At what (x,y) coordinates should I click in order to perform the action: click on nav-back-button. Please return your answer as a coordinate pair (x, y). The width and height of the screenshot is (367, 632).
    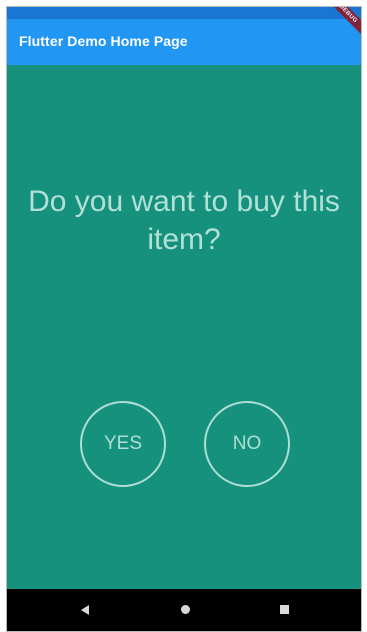
    Looking at the image, I should click on (86, 610).